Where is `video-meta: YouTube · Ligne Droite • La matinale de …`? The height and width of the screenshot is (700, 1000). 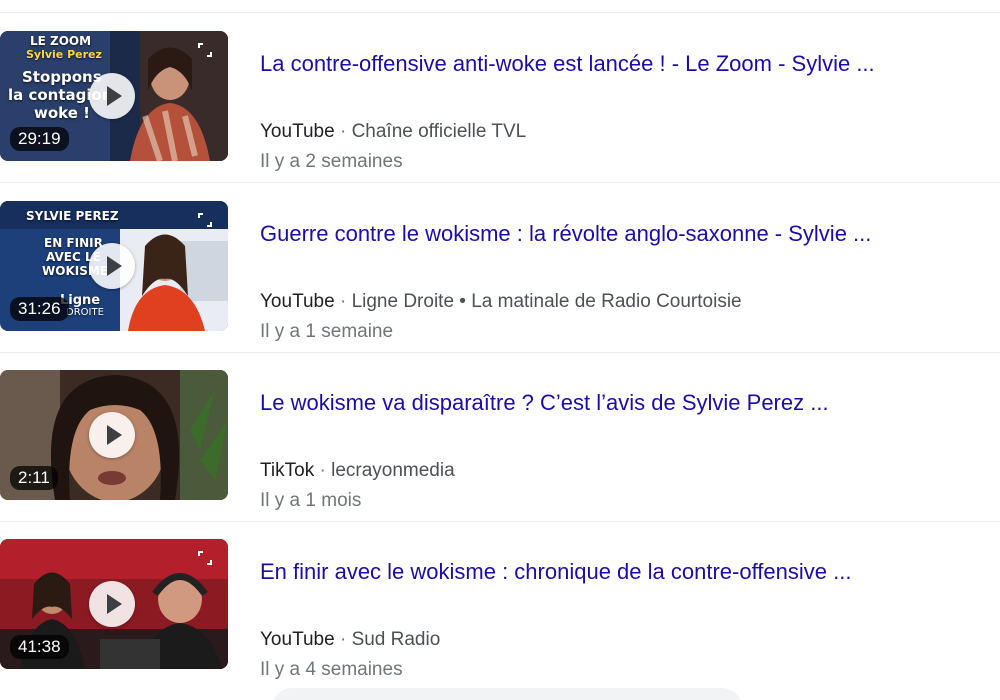
video-meta: YouTube · Ligne Droite • La matinale de … is located at coordinates (501, 302).